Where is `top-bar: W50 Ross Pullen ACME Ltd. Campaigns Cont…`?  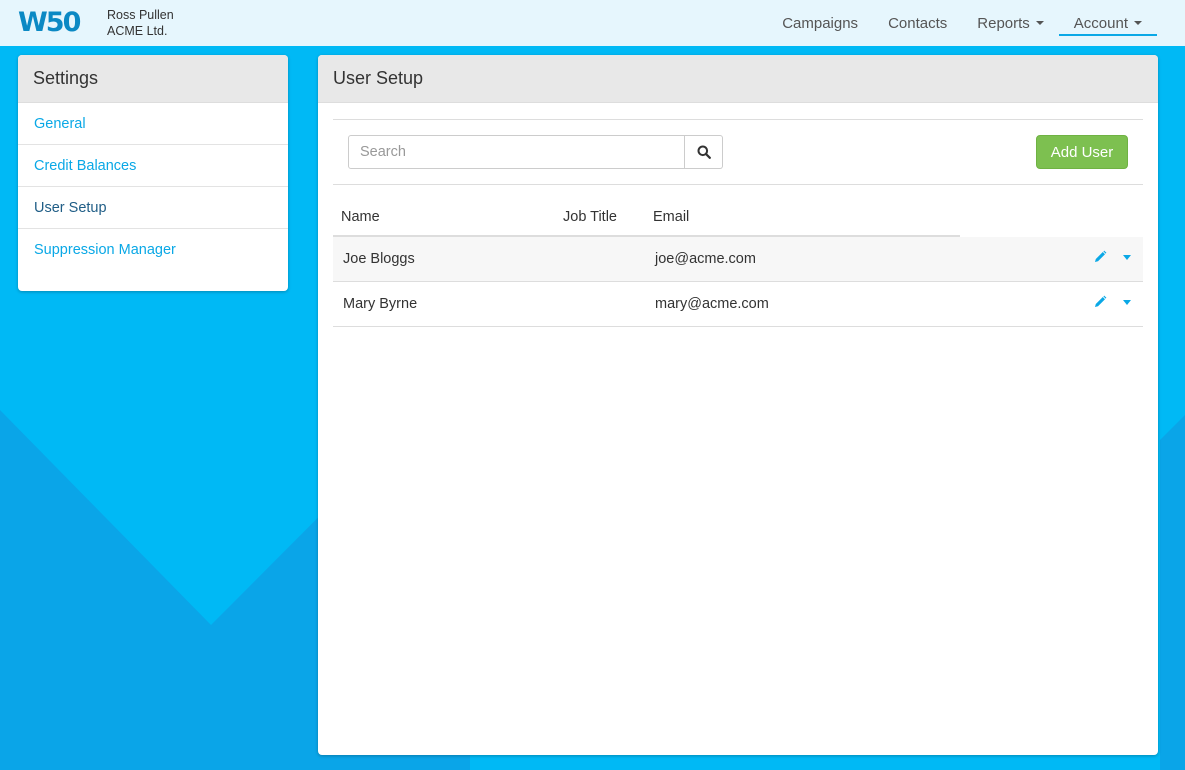
top-bar: W50 Ross Pullen ACME Ltd. Campaigns Cont… is located at coordinates (592, 23).